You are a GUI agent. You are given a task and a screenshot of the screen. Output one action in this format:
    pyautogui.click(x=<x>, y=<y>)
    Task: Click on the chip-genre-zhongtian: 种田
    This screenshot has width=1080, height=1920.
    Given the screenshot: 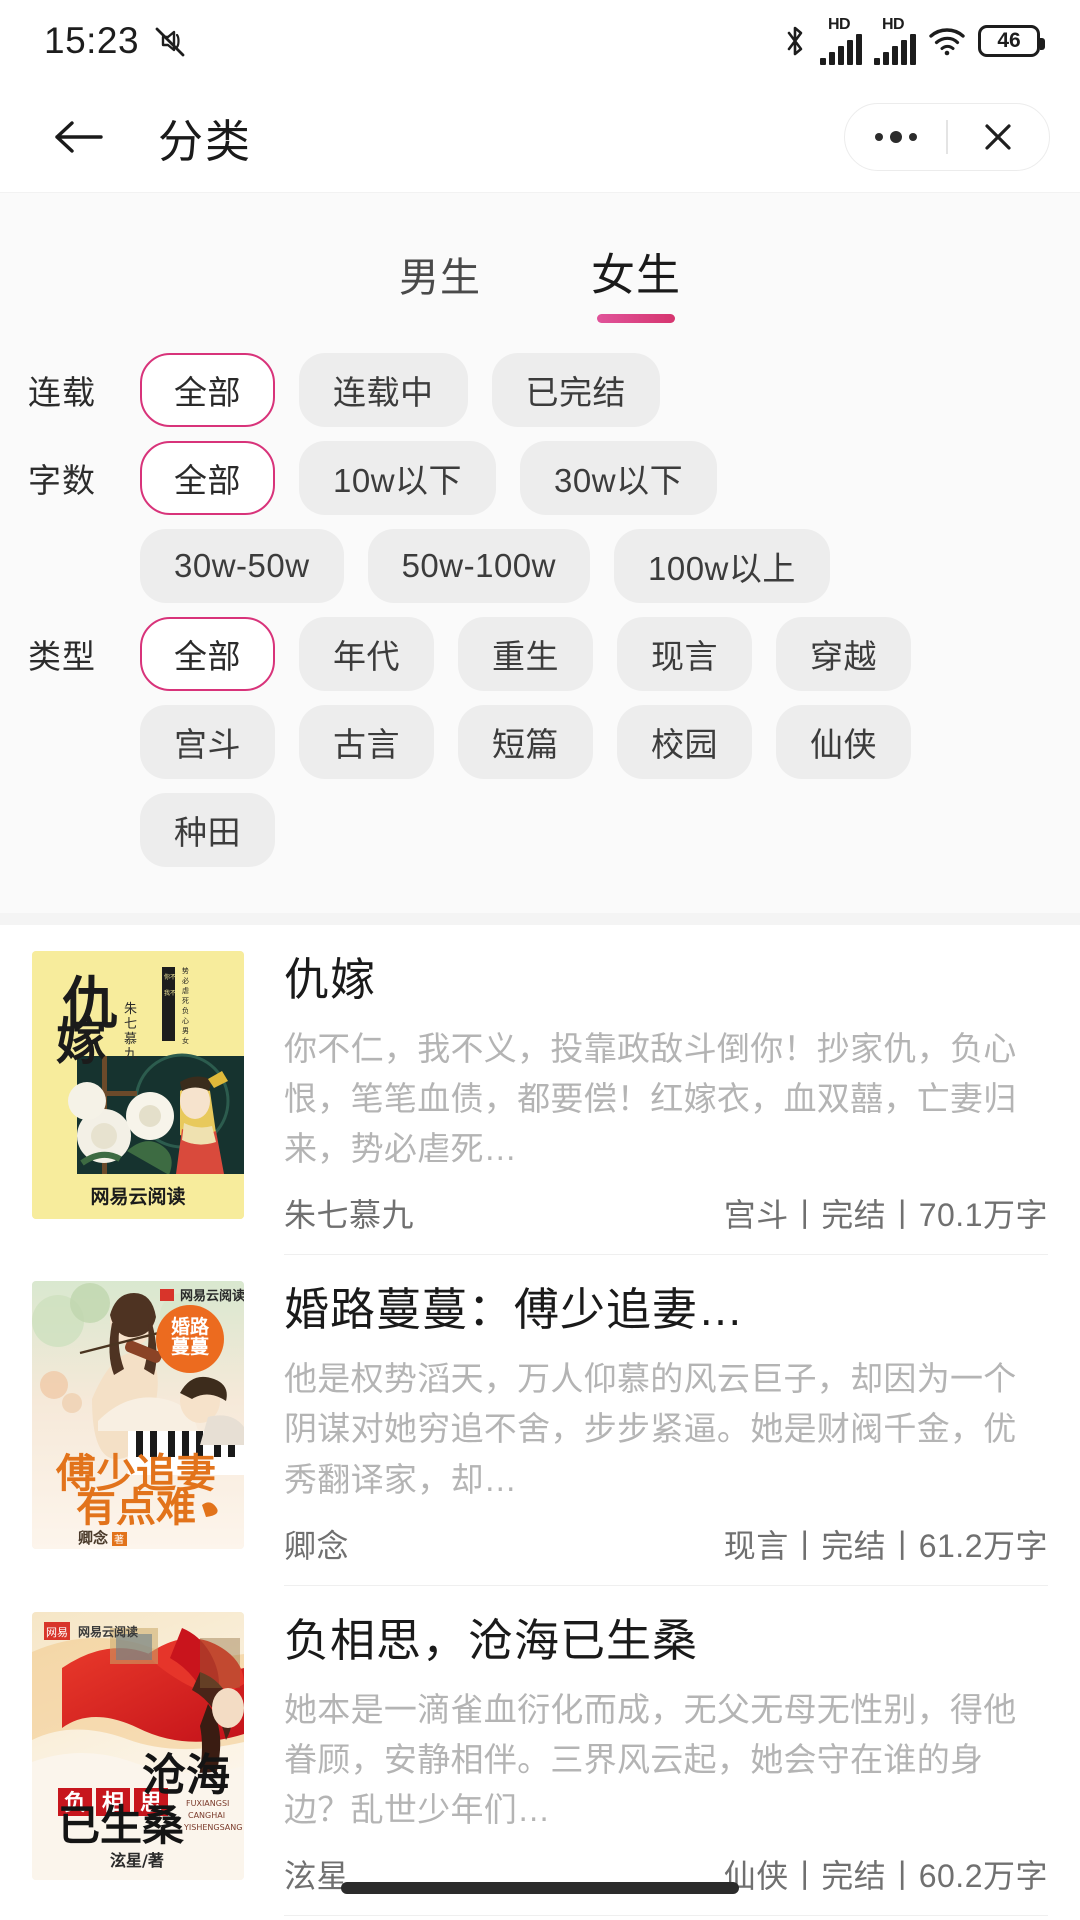 What is the action you would take?
    pyautogui.click(x=207, y=830)
    